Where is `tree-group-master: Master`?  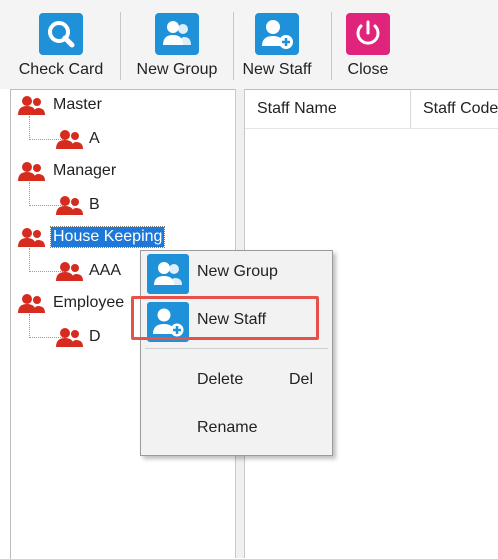
tree-group-master: Master is located at coordinates (60, 105).